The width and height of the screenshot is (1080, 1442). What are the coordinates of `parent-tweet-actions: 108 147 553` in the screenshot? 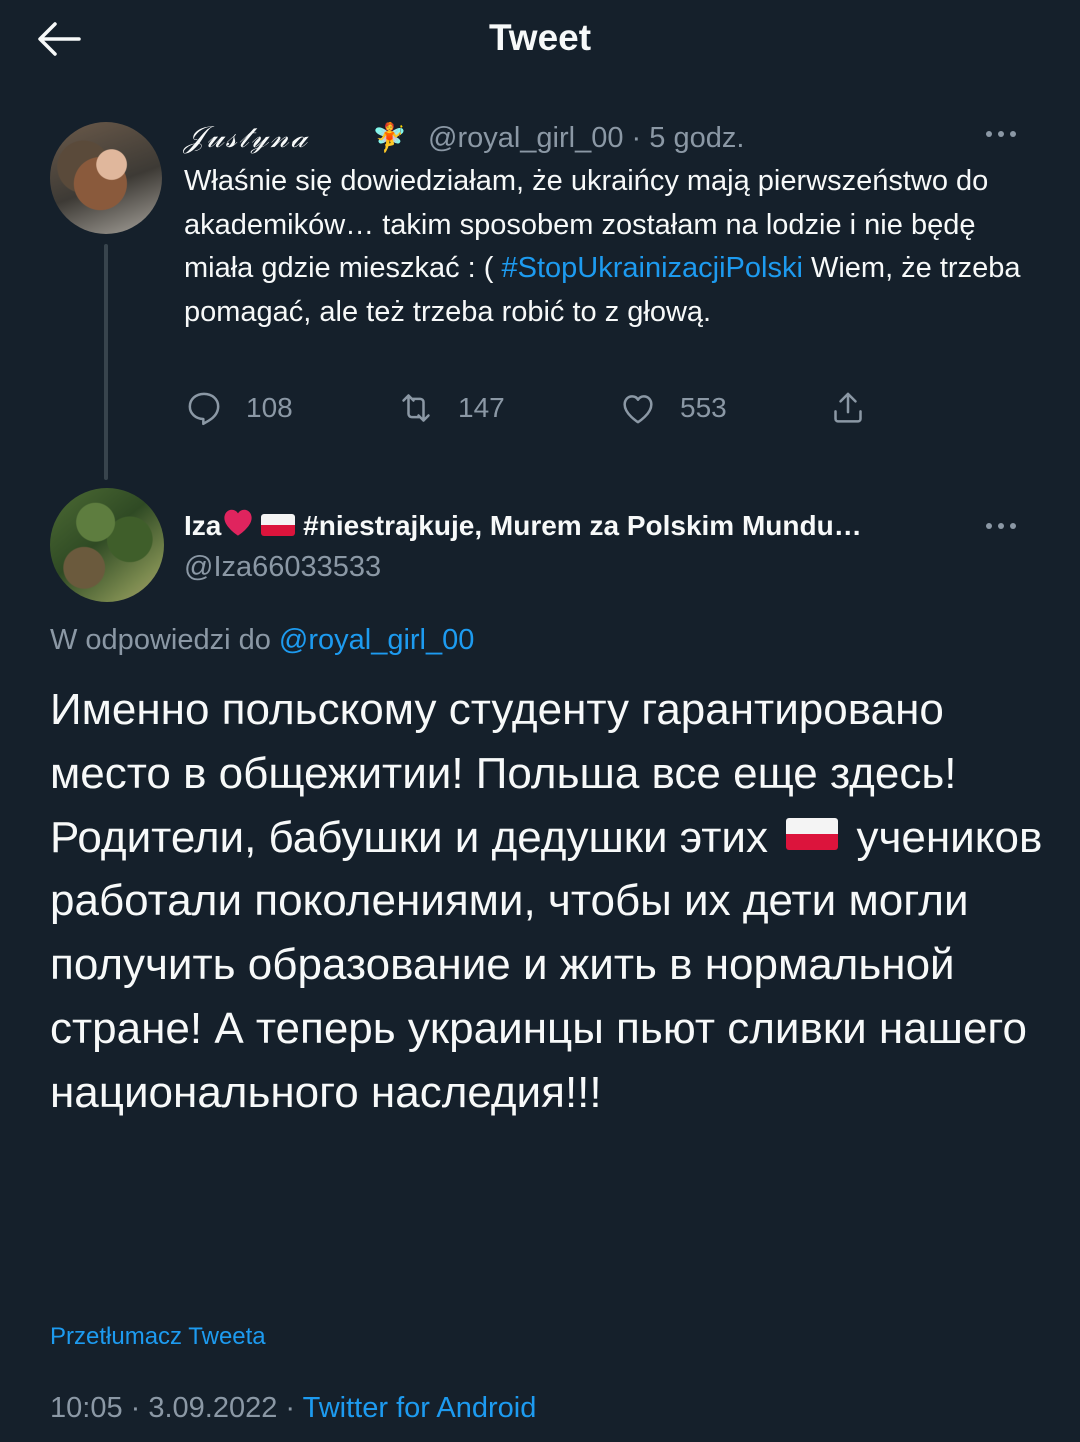 It's located at (544, 410).